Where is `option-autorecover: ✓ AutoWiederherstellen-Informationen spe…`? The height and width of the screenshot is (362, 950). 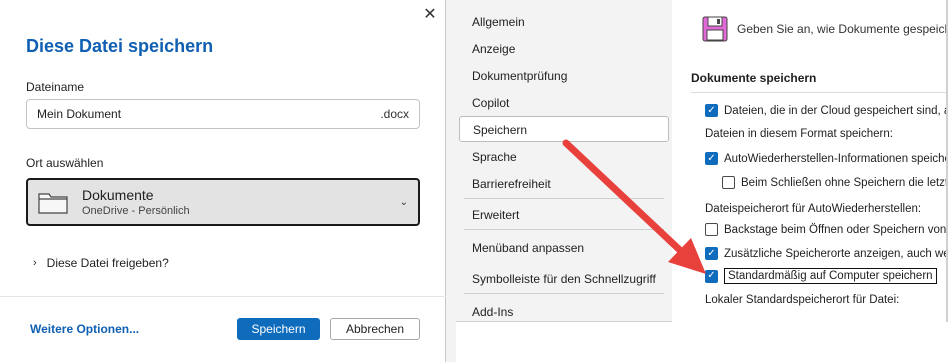 option-autorecover: ✓ AutoWiederherstellen-Informationen spe… is located at coordinates (825, 158).